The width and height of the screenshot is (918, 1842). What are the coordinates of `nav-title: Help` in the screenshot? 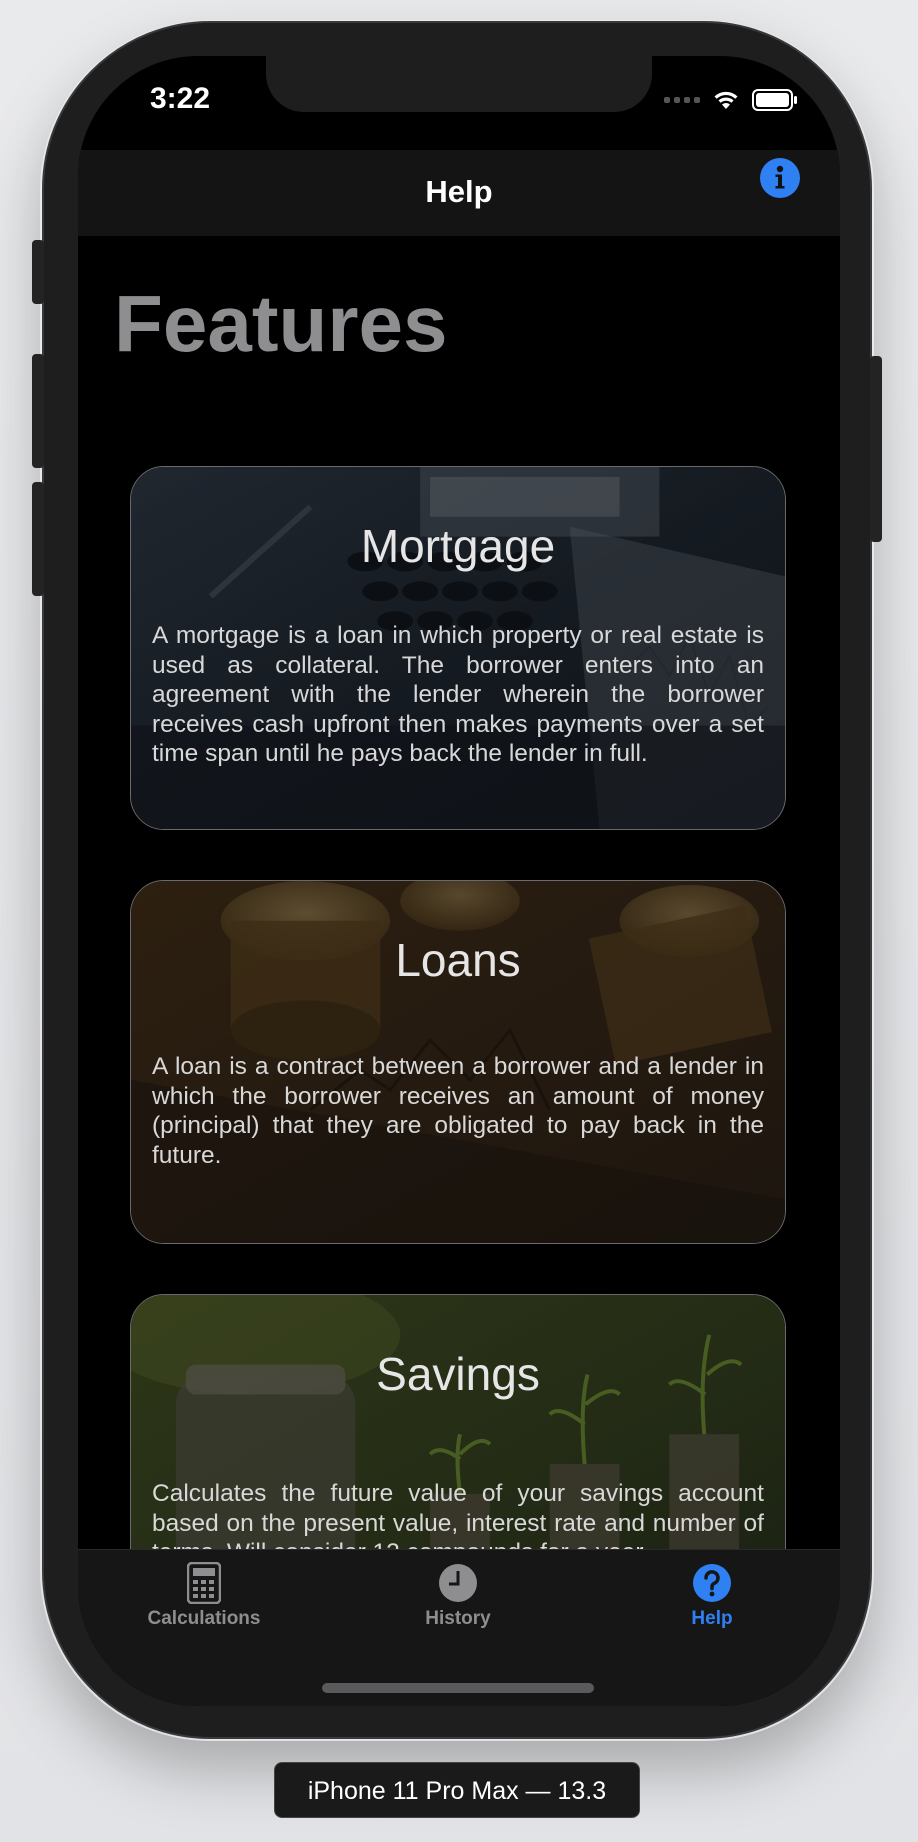 It's located at (459, 191).